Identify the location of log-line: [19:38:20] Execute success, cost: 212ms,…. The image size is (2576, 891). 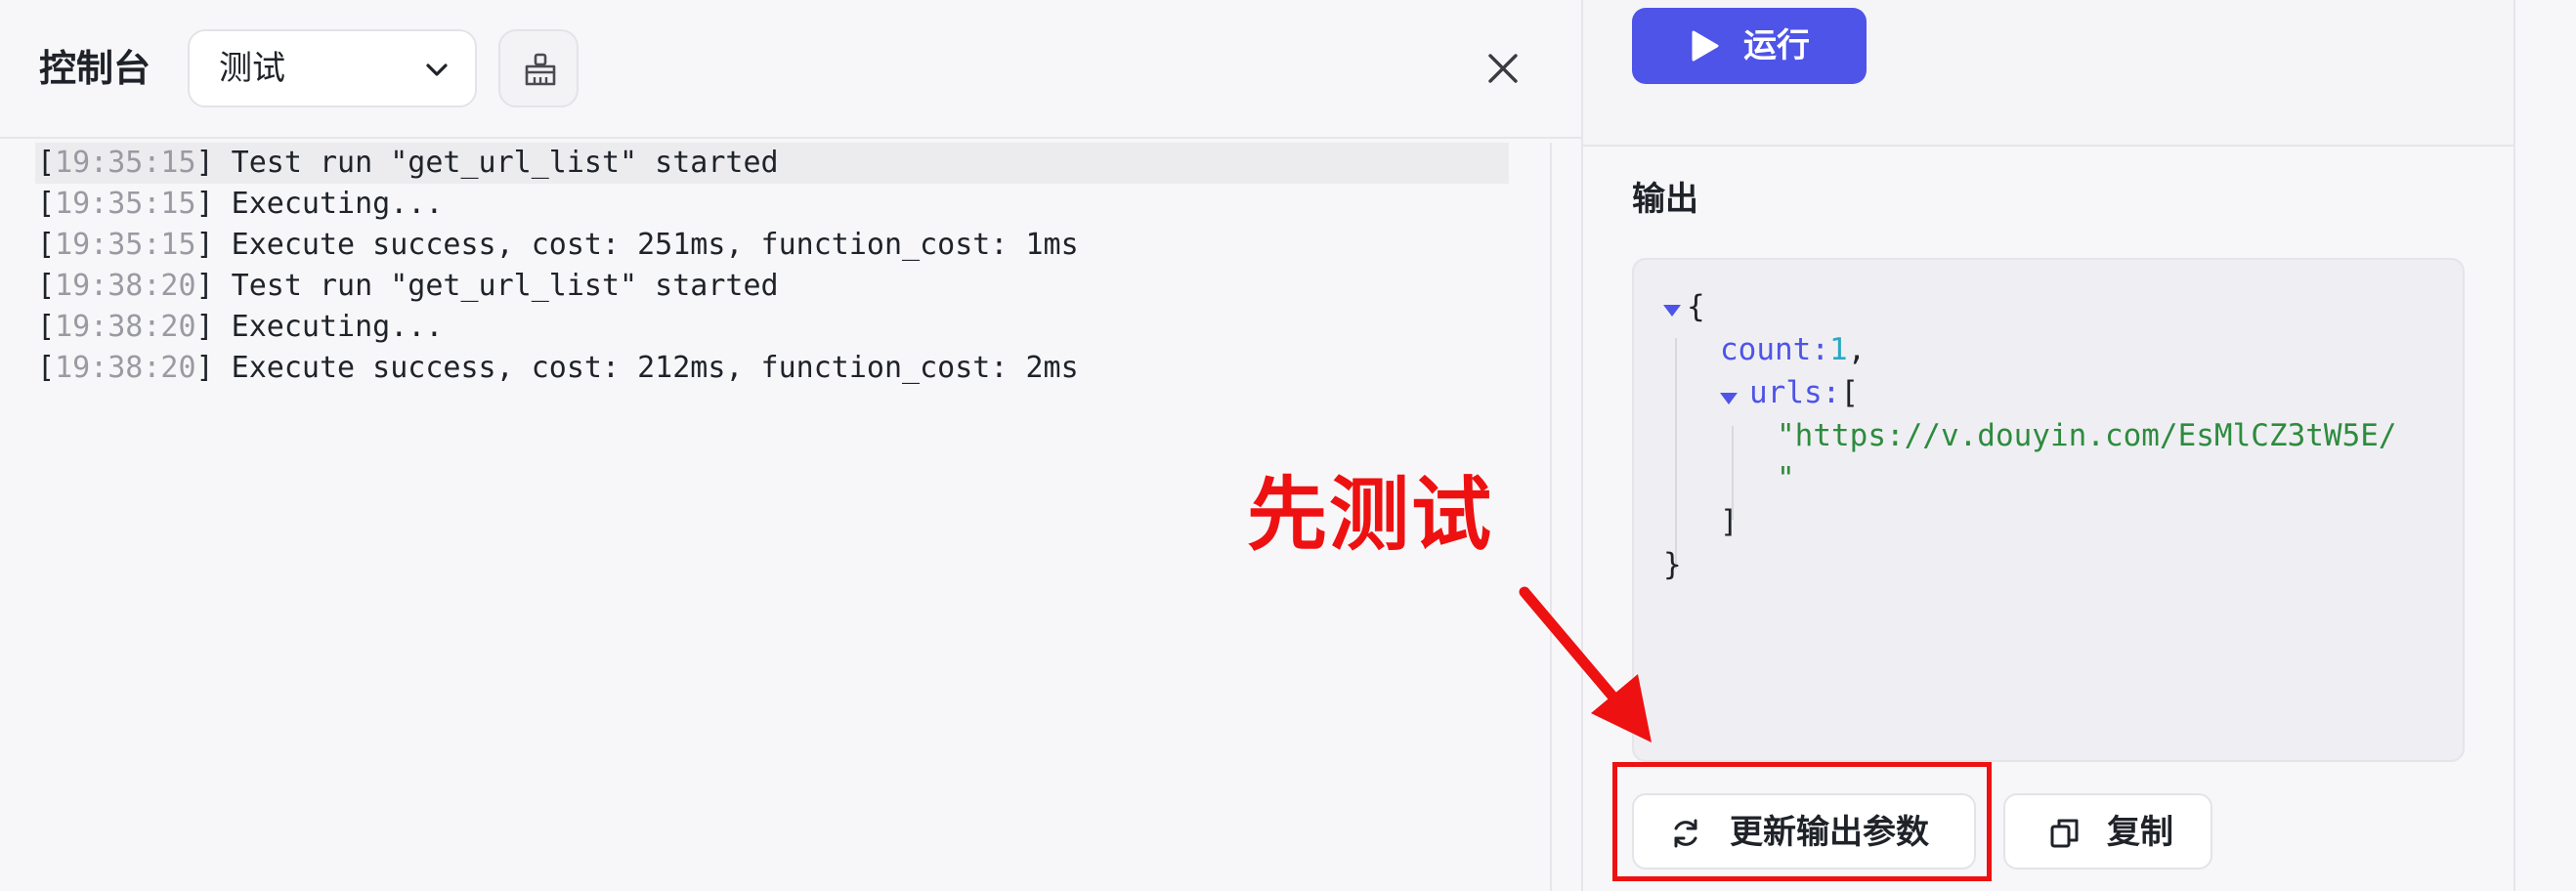
(772, 368).